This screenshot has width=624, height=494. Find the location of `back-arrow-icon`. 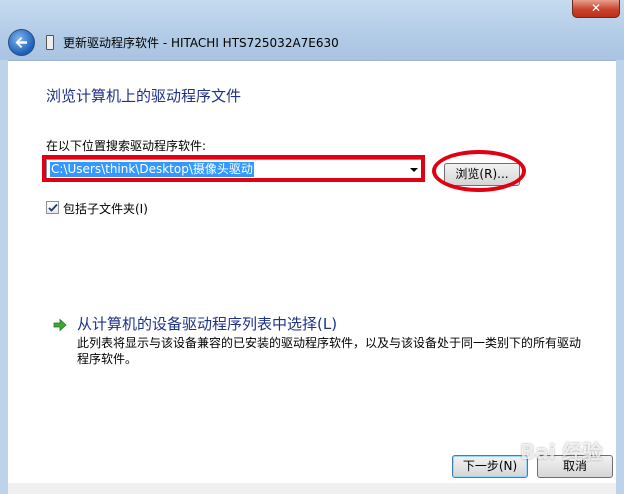

back-arrow-icon is located at coordinates (21, 42).